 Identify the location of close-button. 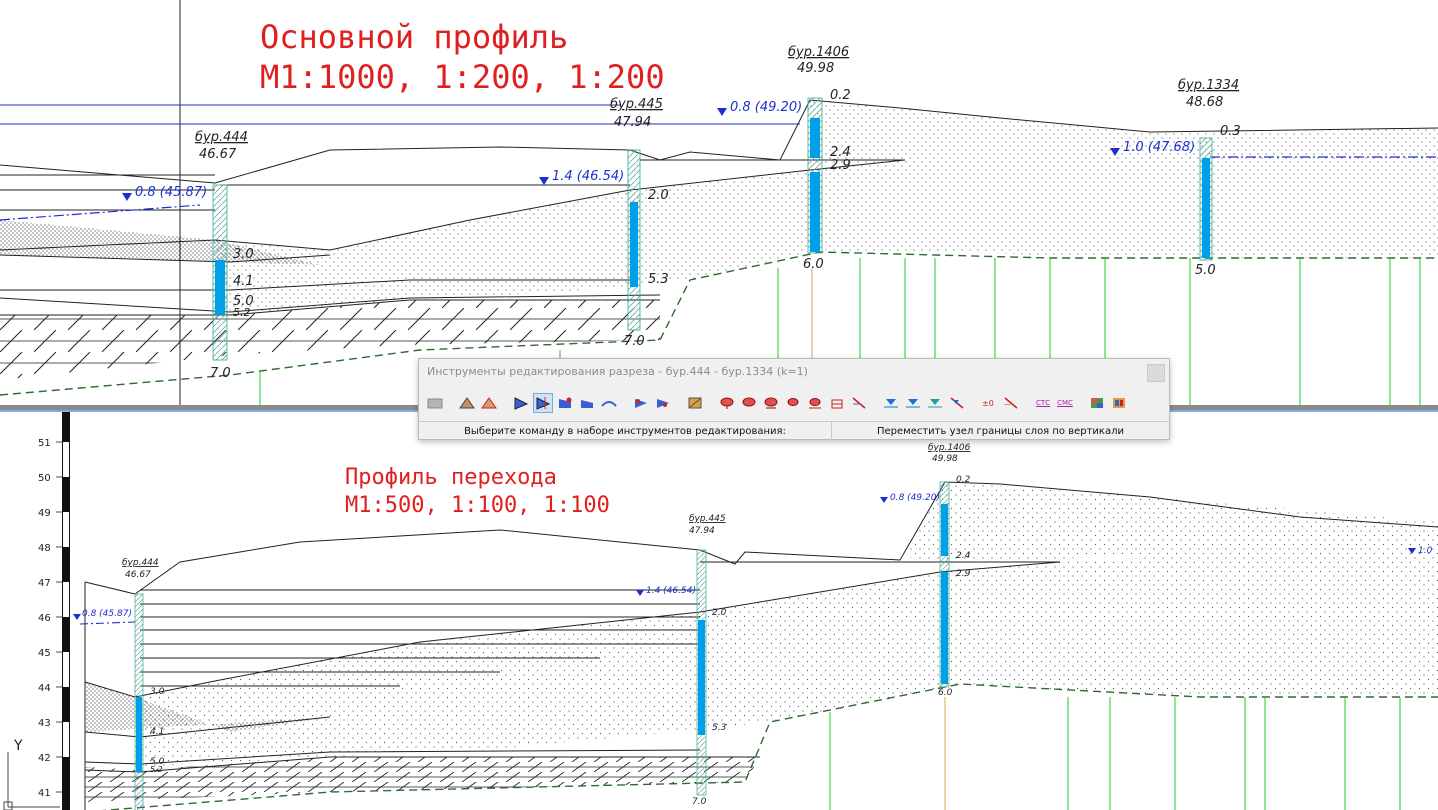
(1156, 373).